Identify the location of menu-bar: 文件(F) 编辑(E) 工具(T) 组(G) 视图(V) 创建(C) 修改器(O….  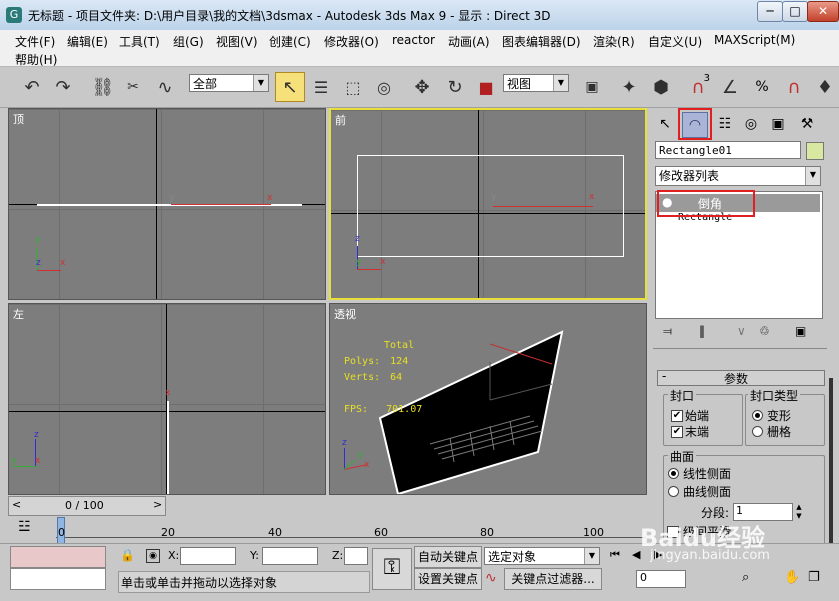
(419, 48).